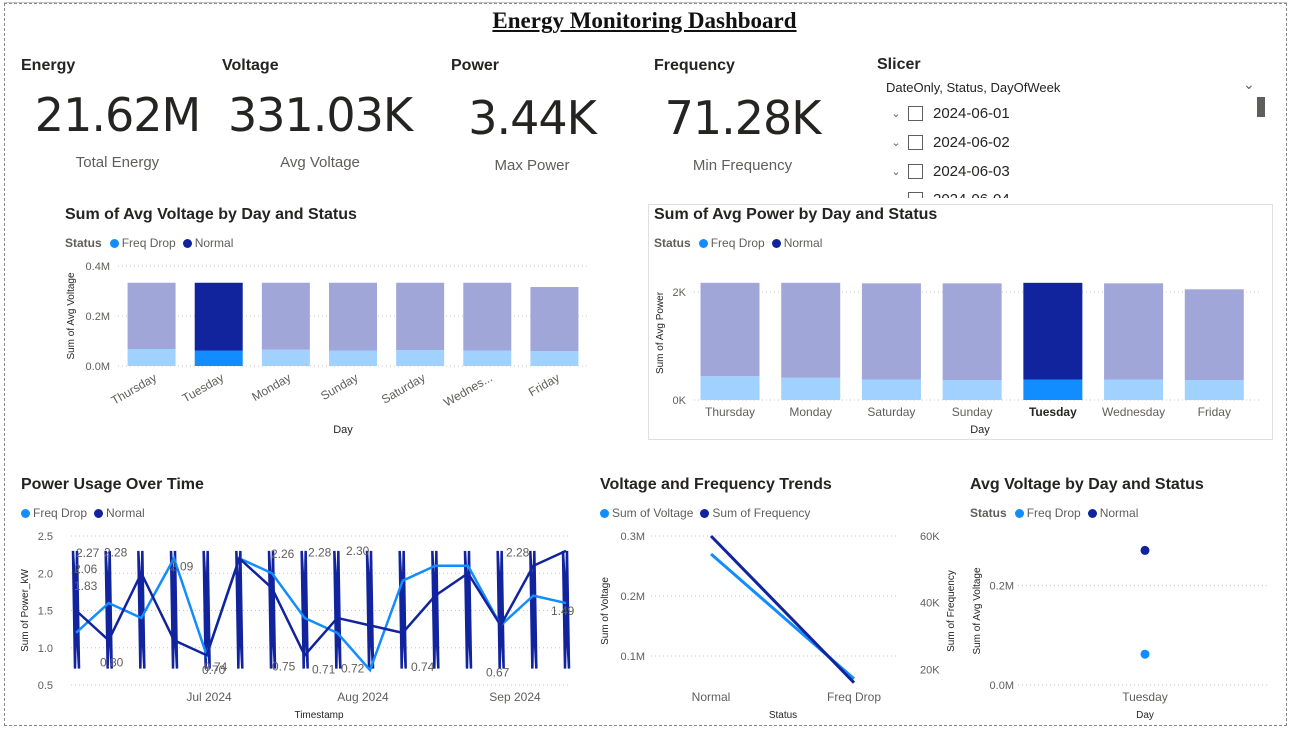 This screenshot has width=1289, height=729. I want to click on card-energy-label: Energy, so click(48, 65).